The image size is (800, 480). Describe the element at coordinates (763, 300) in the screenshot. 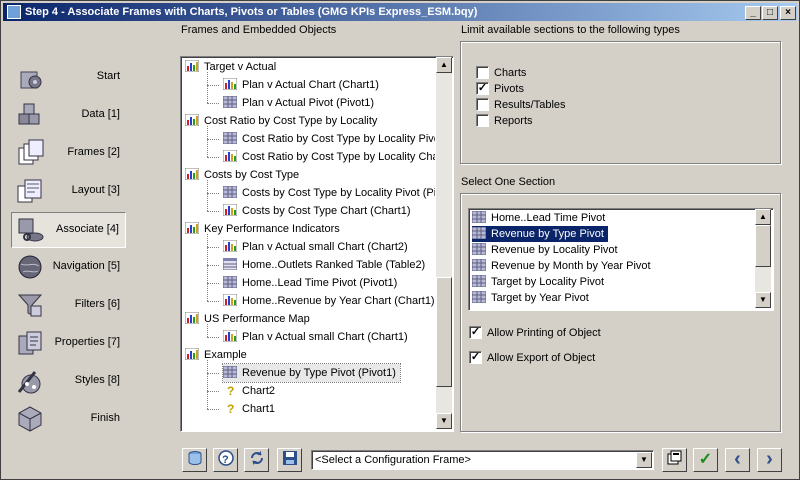

I see `section-scroll-down-icon: ▼` at that location.